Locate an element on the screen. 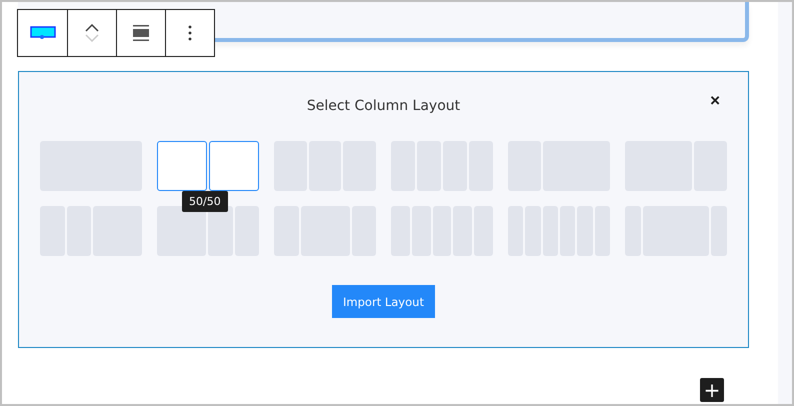 The width and height of the screenshot is (794, 406). align-icon is located at coordinates (141, 33).